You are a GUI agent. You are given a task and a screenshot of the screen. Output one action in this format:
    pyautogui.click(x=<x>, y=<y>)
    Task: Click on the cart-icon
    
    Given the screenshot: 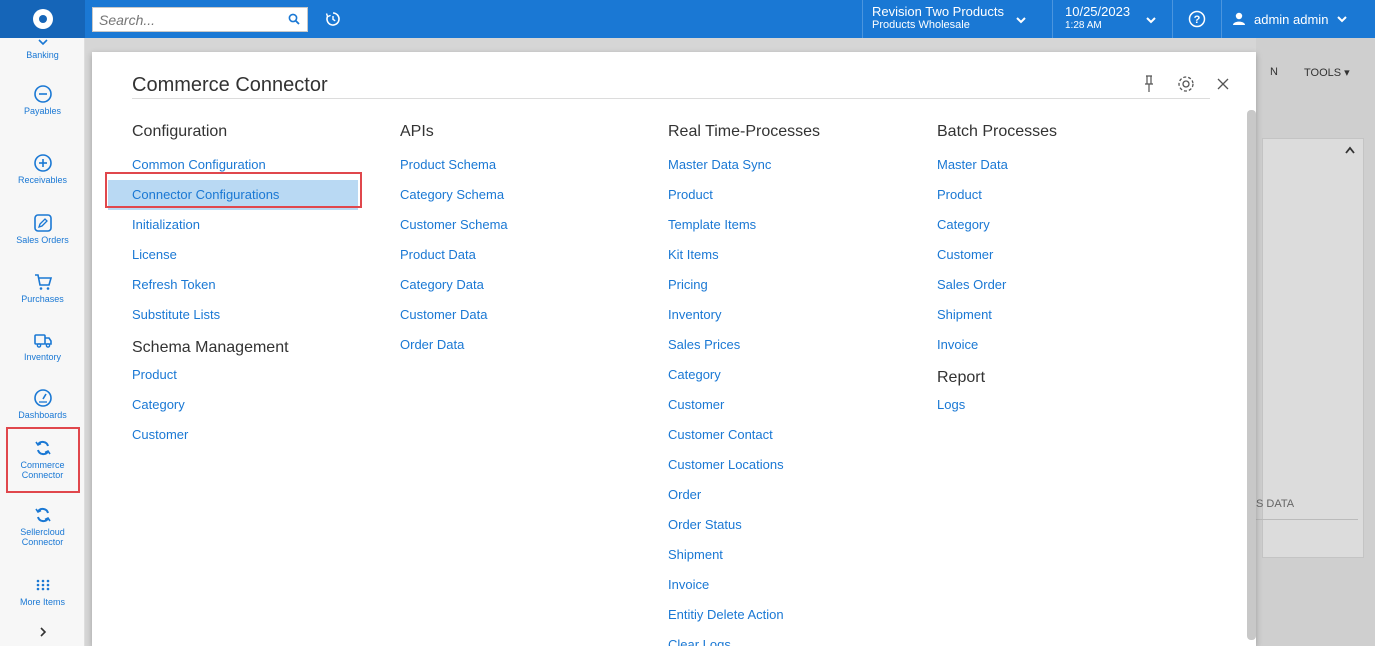 What is the action you would take?
    pyautogui.click(x=43, y=282)
    